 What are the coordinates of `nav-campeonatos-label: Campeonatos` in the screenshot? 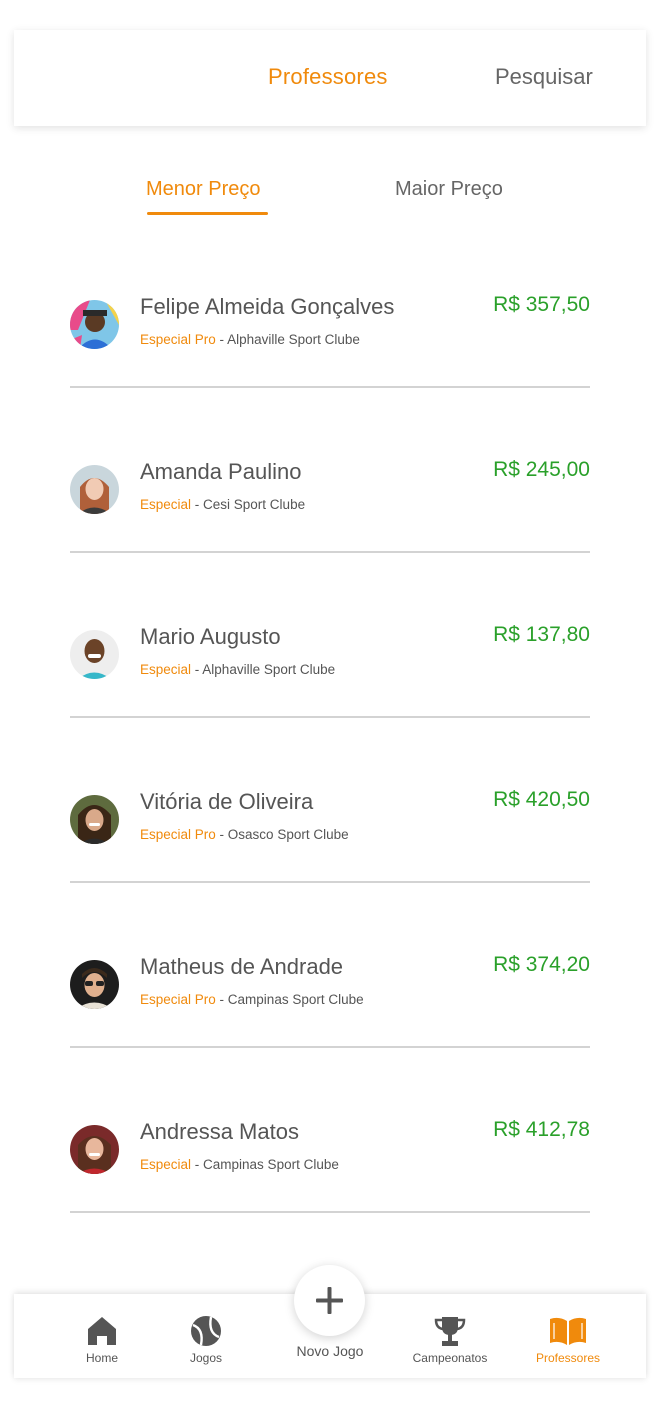 It's located at (450, 1358).